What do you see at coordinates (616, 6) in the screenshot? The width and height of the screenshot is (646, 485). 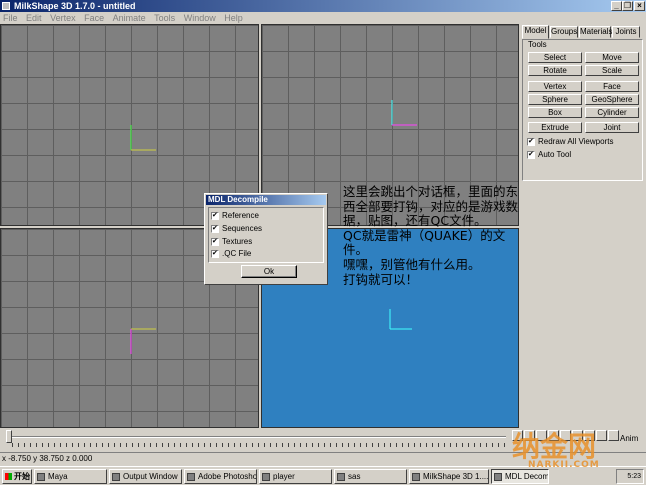 I see `minimize-button: _` at bounding box center [616, 6].